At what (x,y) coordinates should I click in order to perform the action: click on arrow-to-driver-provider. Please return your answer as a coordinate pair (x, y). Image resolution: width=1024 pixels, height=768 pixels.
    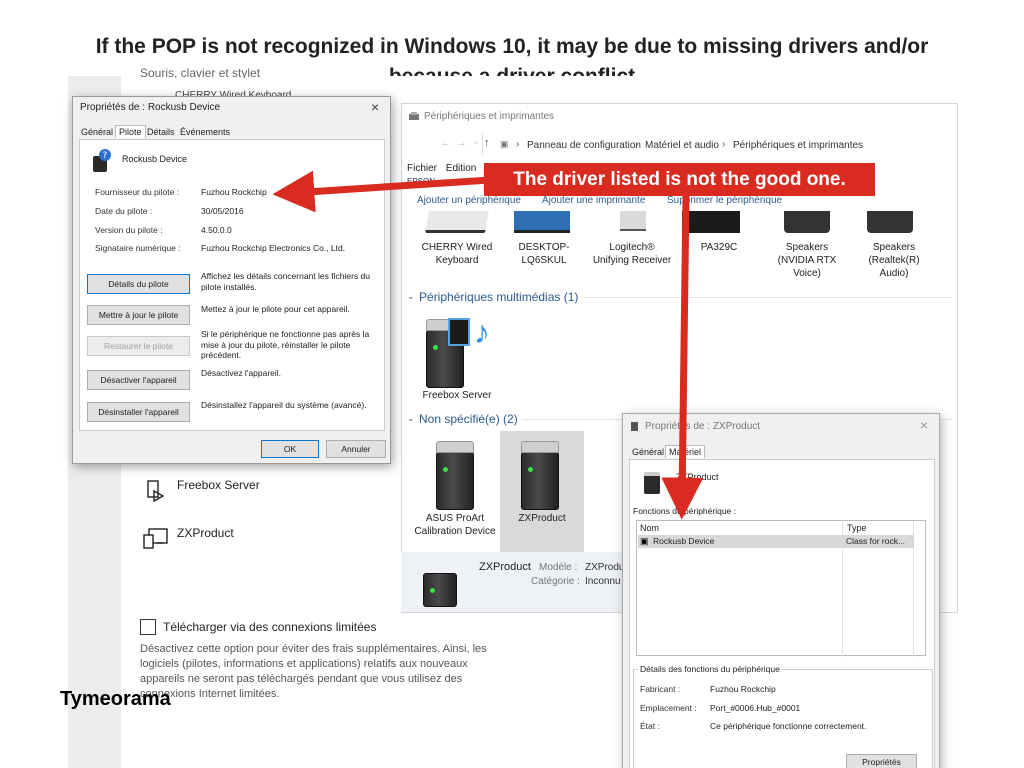
    Looking at the image, I should click on (381, 191).